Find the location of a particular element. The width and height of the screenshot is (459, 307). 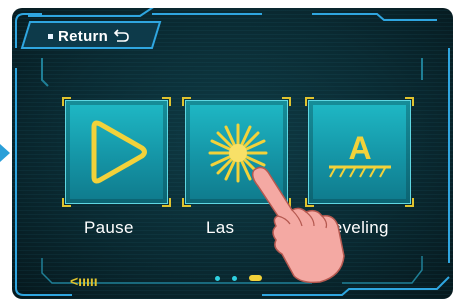

return-arrow-icon is located at coordinates (121, 35).